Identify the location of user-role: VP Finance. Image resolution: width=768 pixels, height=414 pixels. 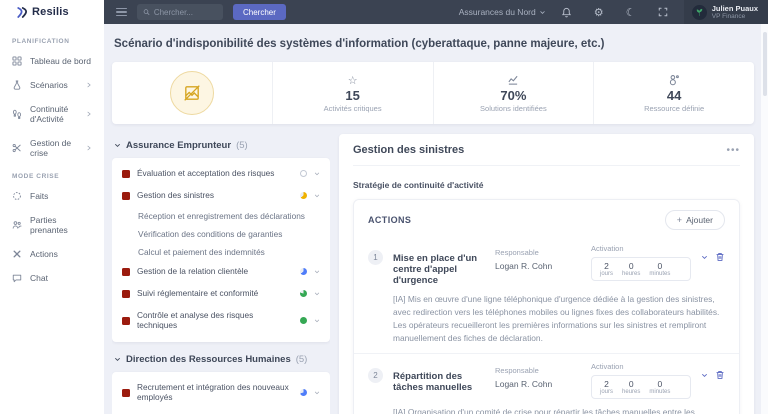
(728, 16).